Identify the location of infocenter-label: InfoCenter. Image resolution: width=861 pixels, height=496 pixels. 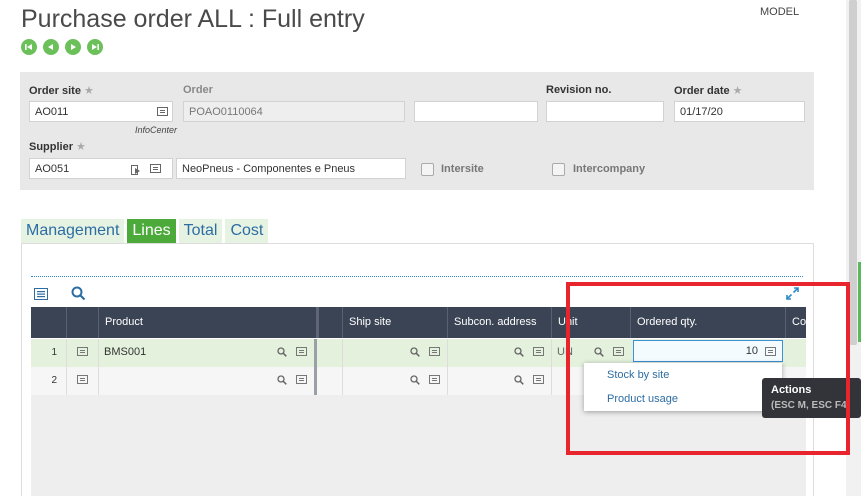
(156, 130).